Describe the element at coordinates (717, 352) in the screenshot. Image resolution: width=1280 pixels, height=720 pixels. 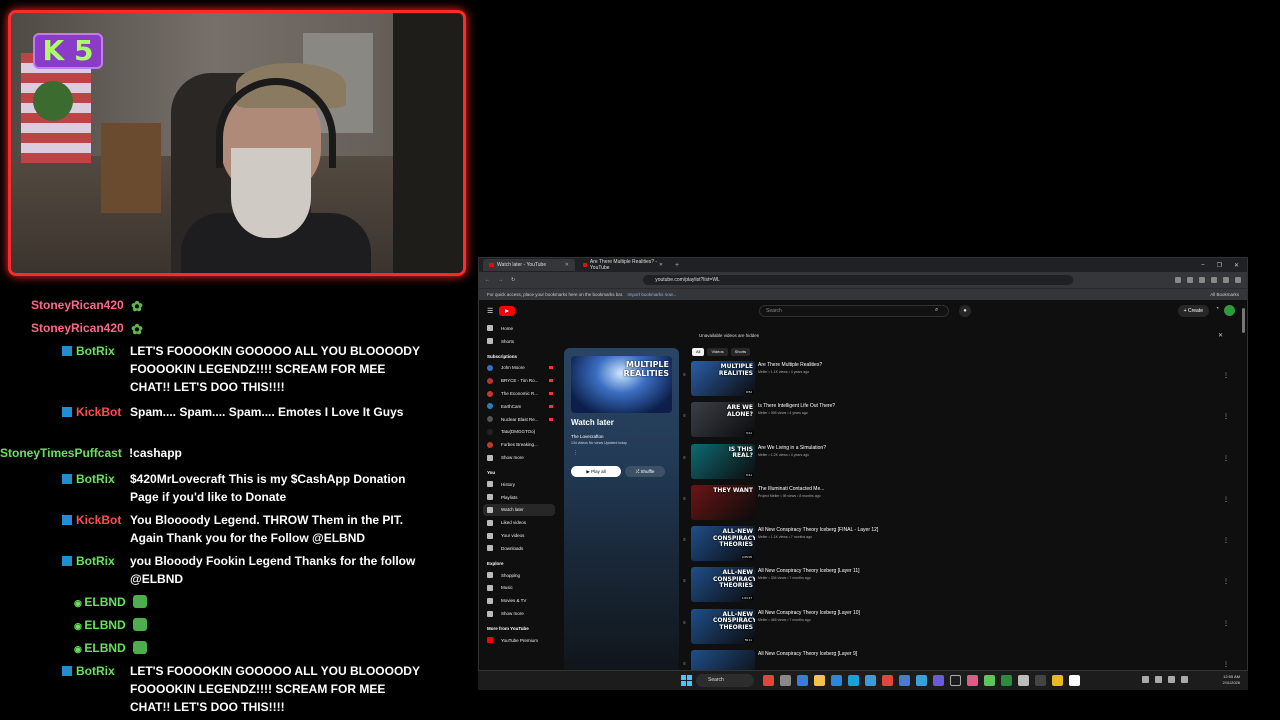
I see `chip-videos: Videos` at that location.